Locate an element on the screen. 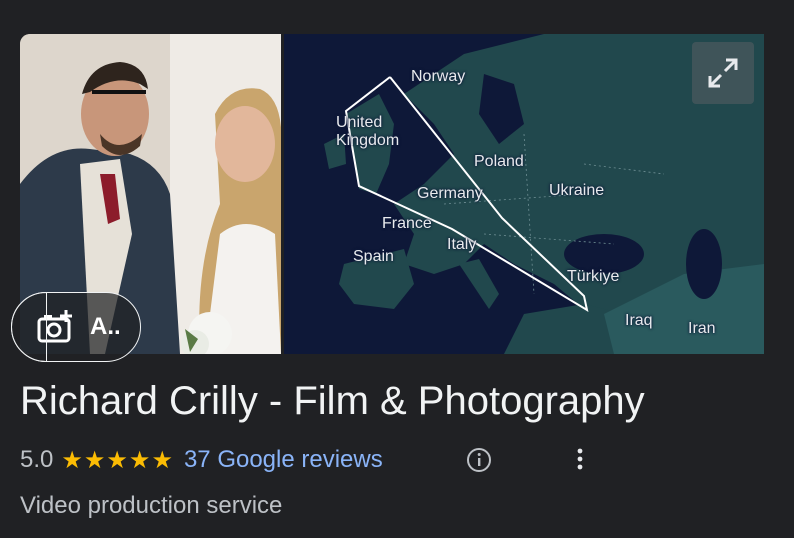 This screenshot has width=794, height=538. business-name: Richard Crilly - Film & Photography is located at coordinates (332, 401).